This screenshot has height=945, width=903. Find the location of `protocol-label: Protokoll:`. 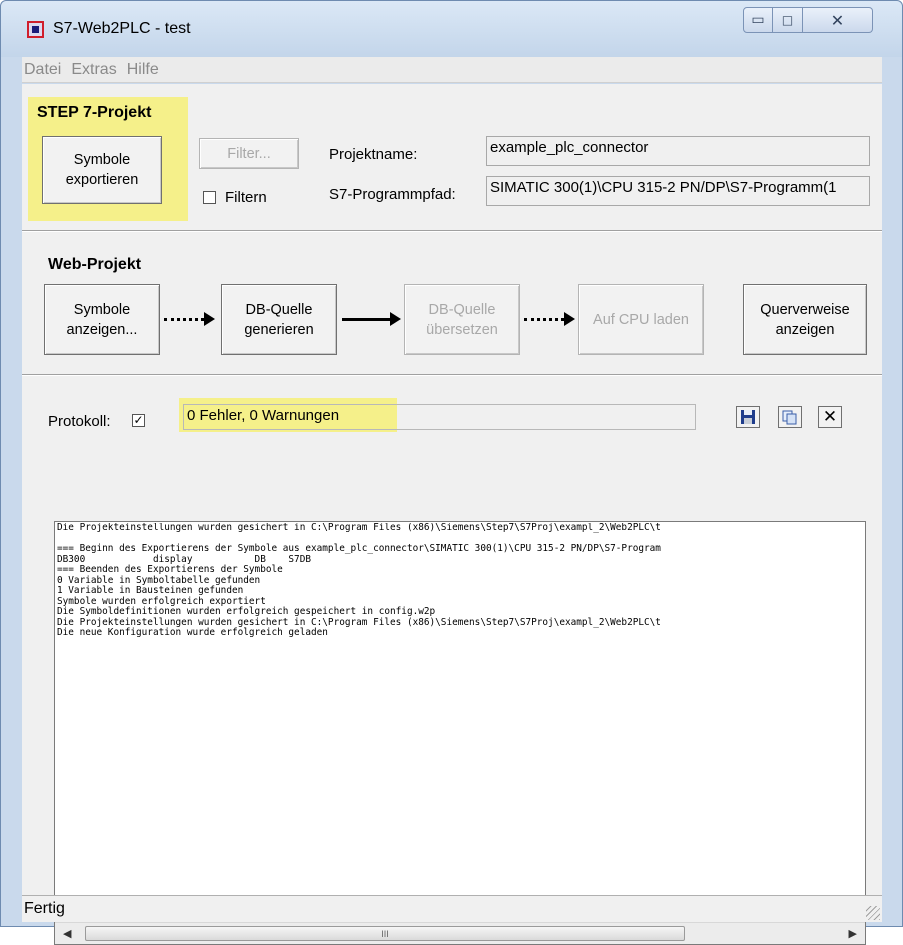

protocol-label: Protokoll: is located at coordinates (79, 421).